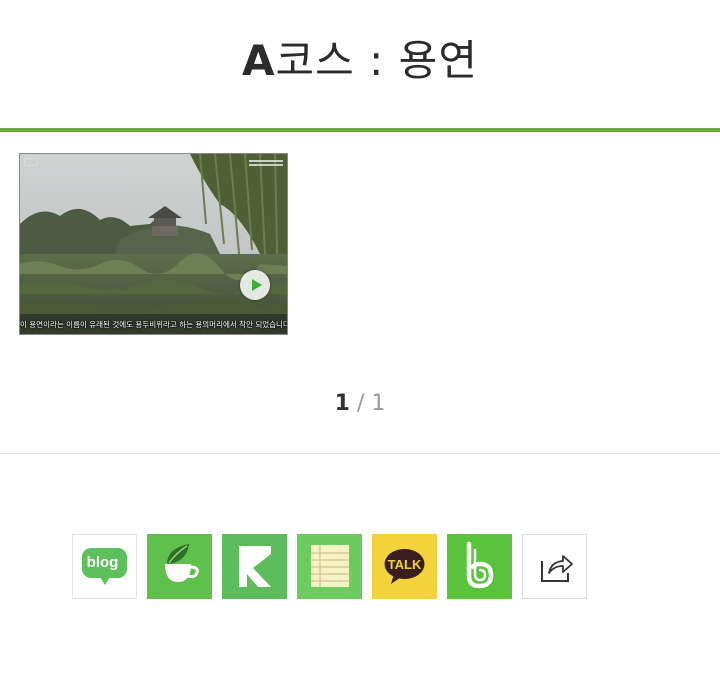 Image resolution: width=720 pixels, height=675 pixels. What do you see at coordinates (376, 60) in the screenshot?
I see `page-title-rest: 코스 : 용연` at bounding box center [376, 60].